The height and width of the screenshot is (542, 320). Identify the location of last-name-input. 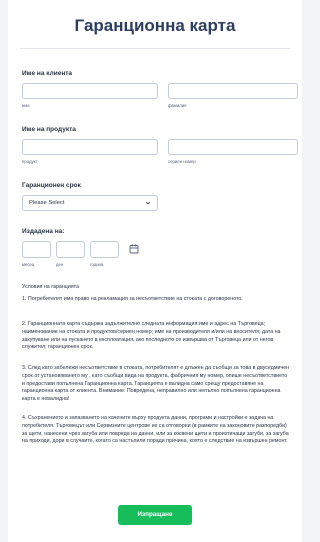
(233, 91).